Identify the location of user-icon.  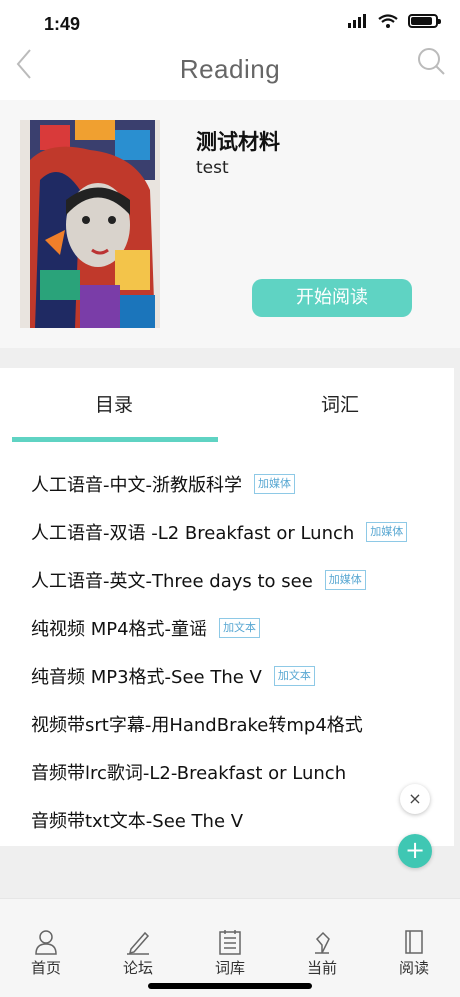
(46, 942).